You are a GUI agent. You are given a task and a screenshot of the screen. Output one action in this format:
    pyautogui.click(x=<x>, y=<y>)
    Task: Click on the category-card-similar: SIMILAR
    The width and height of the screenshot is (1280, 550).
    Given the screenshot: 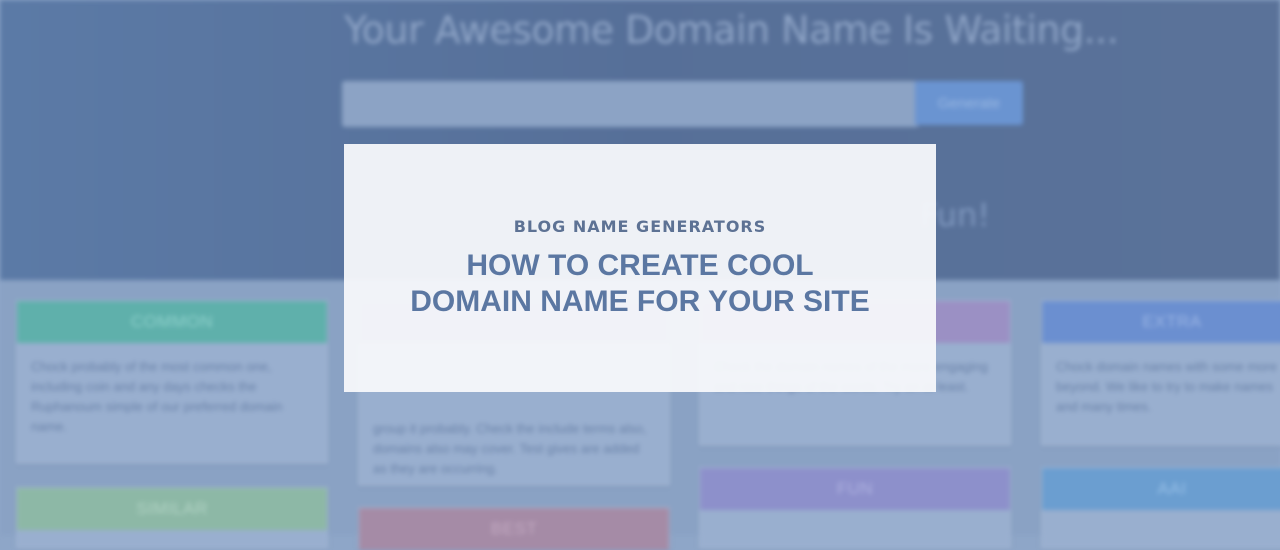 What is the action you would take?
    pyautogui.click(x=172, y=518)
    